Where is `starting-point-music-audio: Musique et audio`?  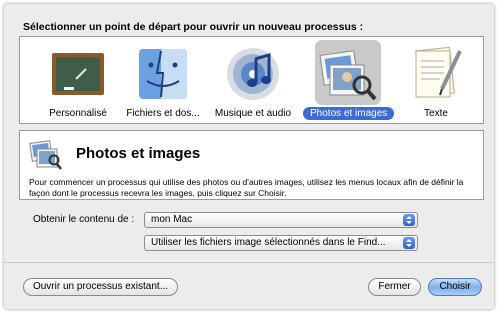
starting-point-music-audio: Musique et audio is located at coordinates (253, 81).